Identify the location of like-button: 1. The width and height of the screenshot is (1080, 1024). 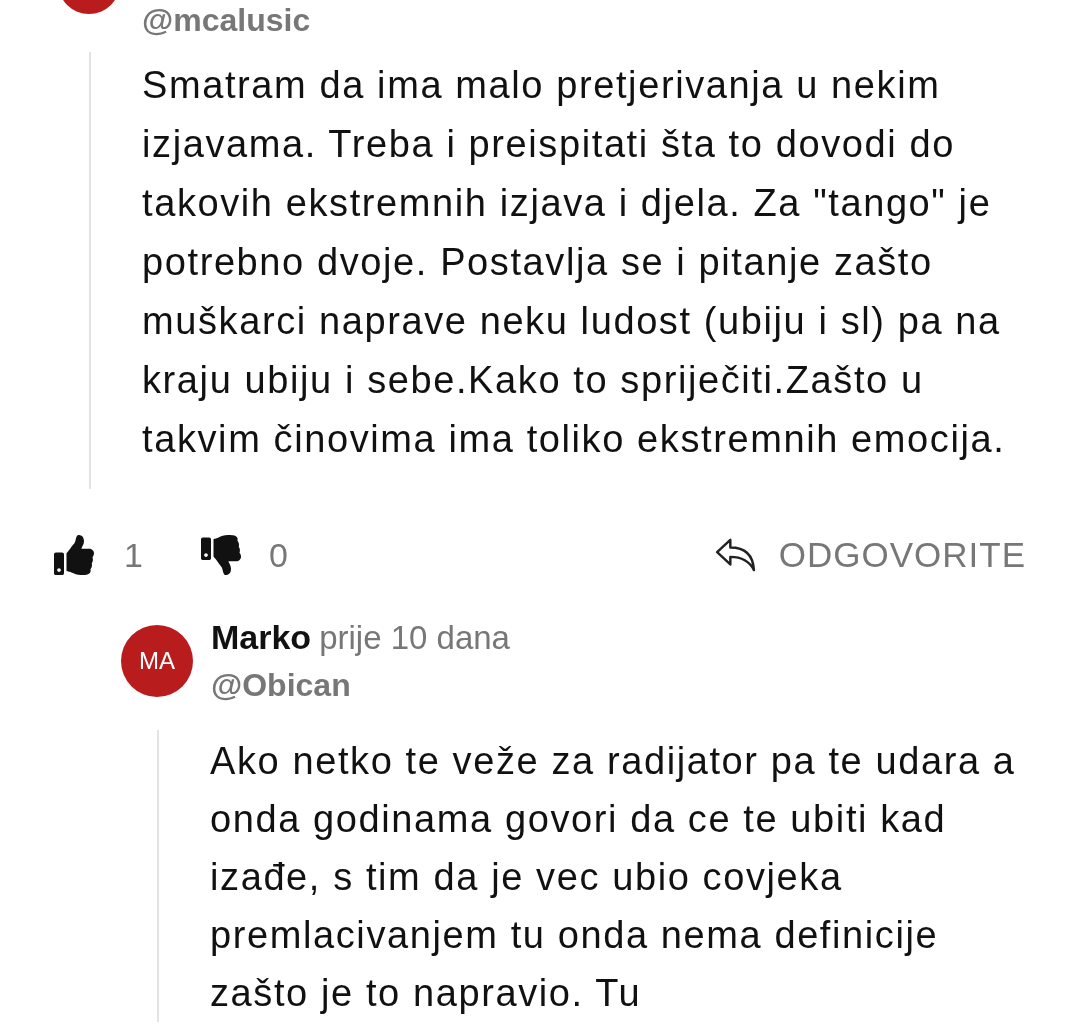
(97, 555).